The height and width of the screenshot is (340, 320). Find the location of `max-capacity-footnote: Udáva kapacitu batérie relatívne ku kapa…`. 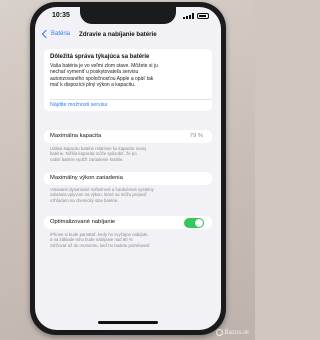

max-capacity-footnote: Udáva kapacitu batérie relatívne ku kapa… is located at coordinates (129, 154).